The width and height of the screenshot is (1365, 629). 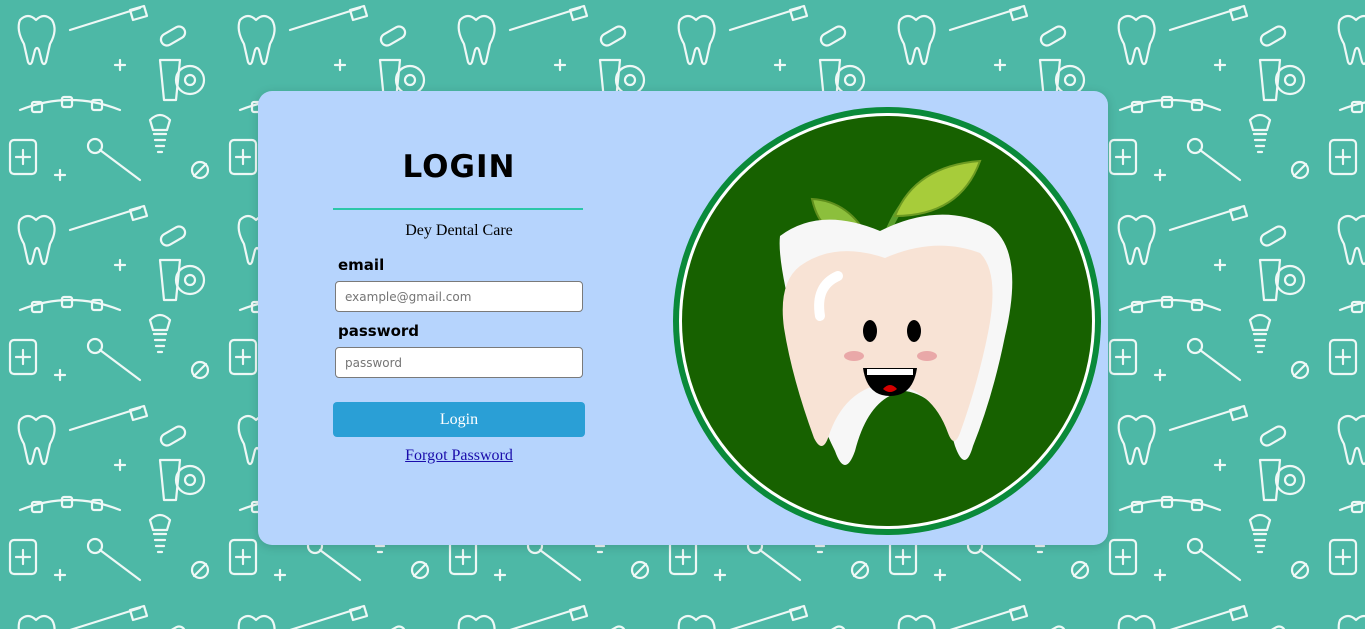 What do you see at coordinates (459, 296) in the screenshot?
I see `email-field` at bounding box center [459, 296].